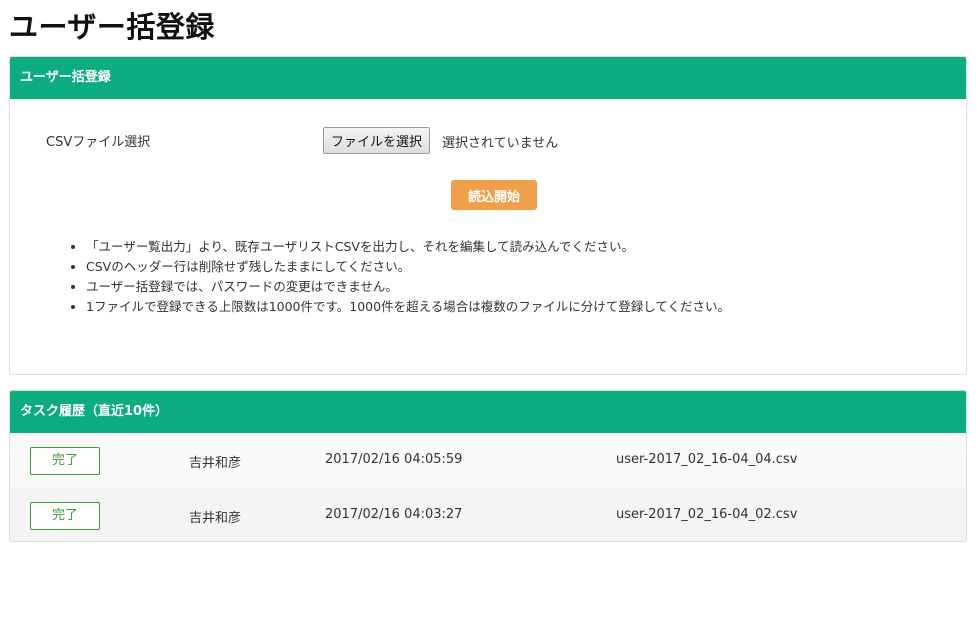  I want to click on csv-file-label: CSVファイル選択, so click(98, 142).